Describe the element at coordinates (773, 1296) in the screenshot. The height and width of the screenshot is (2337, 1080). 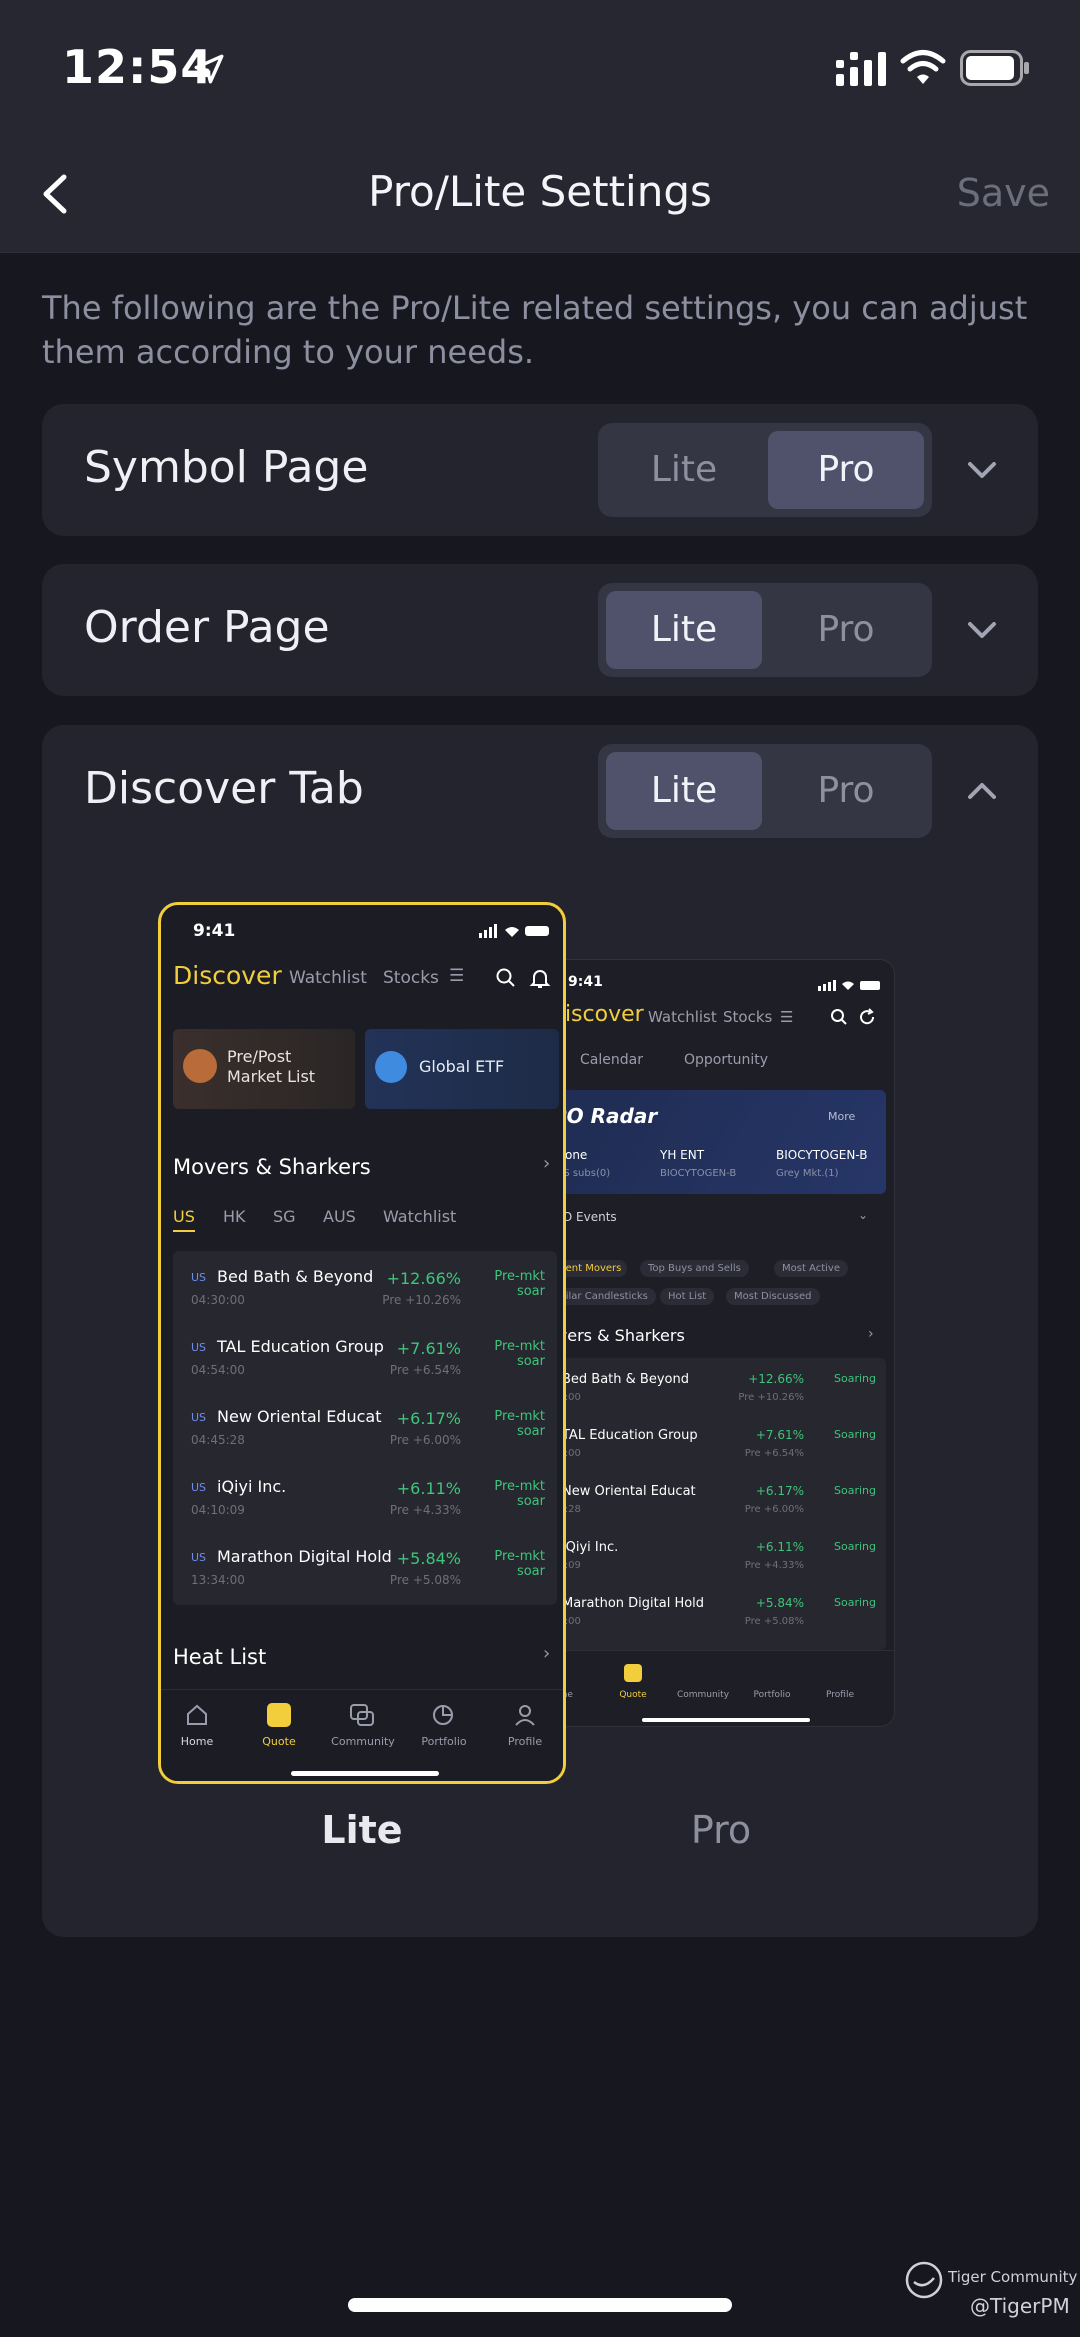
I see `filter-chip: Most Discussed` at that location.